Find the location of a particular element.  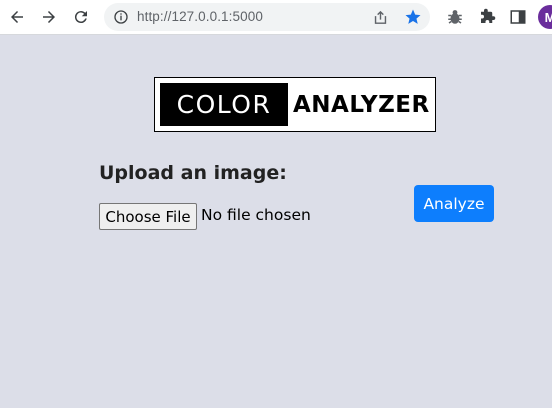

address-bar: http://127.0.0.1:5000 is located at coordinates (267, 17).